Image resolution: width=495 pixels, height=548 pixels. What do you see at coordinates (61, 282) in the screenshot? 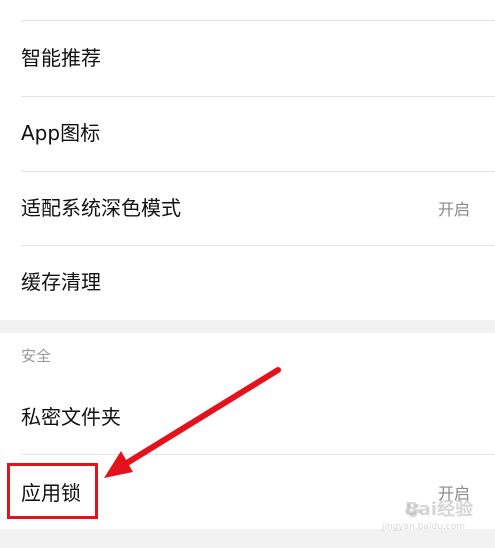
I see `row-label: 缓存清理` at bounding box center [61, 282].